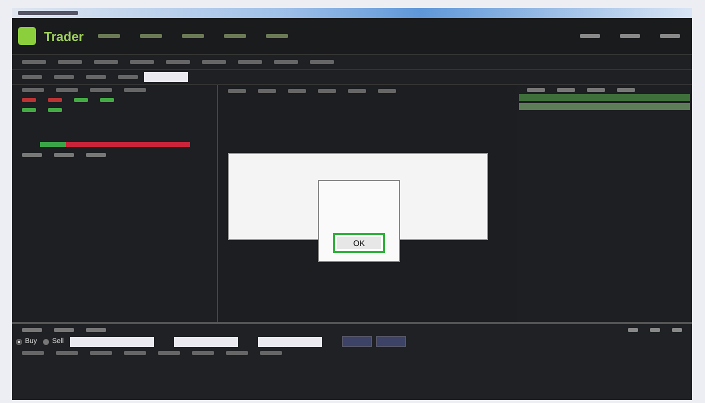 Image resolution: width=705 pixels, height=403 pixels. What do you see at coordinates (27, 36) in the screenshot?
I see `logo-icon` at bounding box center [27, 36].